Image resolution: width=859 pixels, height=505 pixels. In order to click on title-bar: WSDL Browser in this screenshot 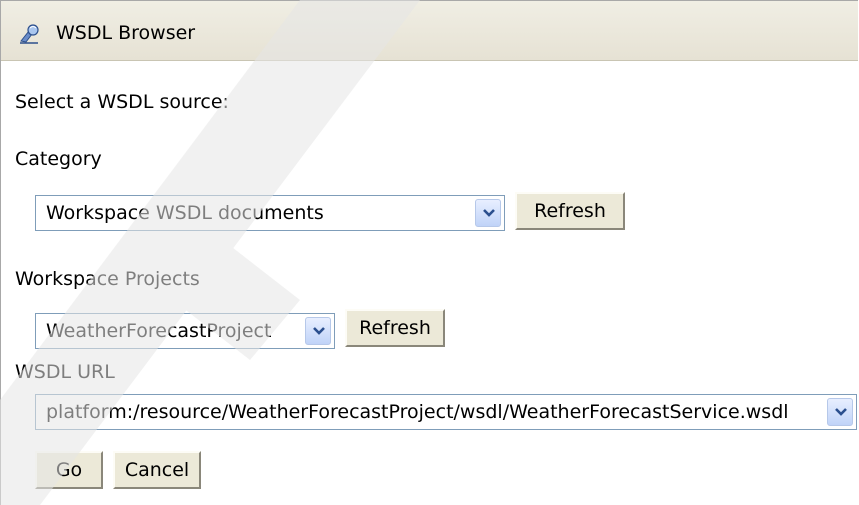, I will do `click(429, 31)`.